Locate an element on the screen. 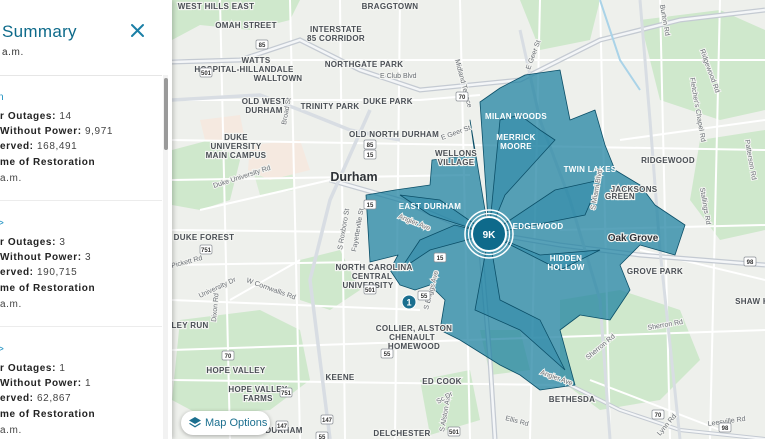 The height and width of the screenshot is (439, 765). region-without-power-row: Without Power: 9,971 is located at coordinates (56, 131).